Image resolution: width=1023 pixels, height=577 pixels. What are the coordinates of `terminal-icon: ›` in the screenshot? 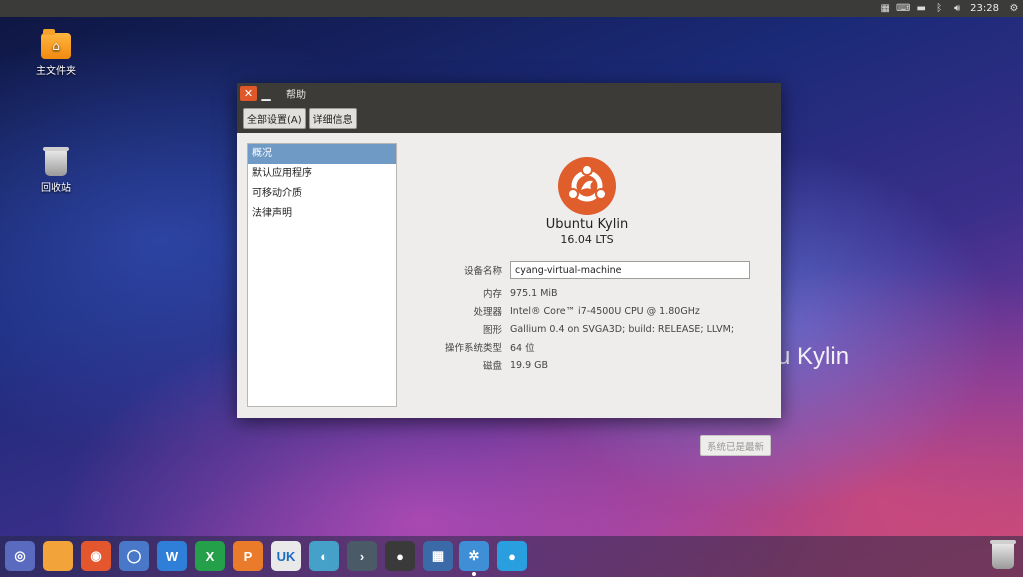 It's located at (362, 556).